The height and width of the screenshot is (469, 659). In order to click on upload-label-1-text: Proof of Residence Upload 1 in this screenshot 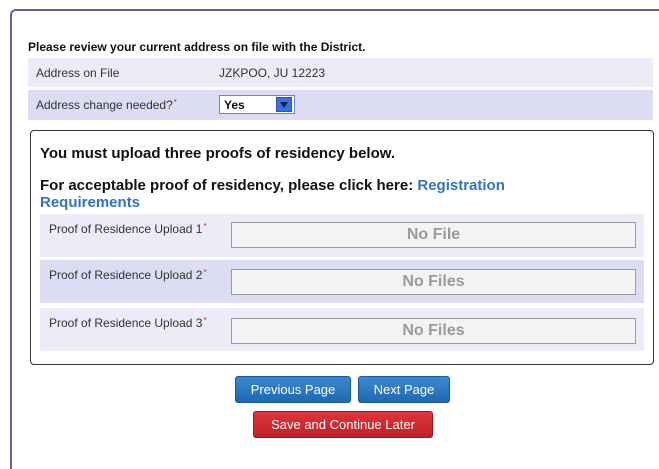, I will do `click(126, 229)`.